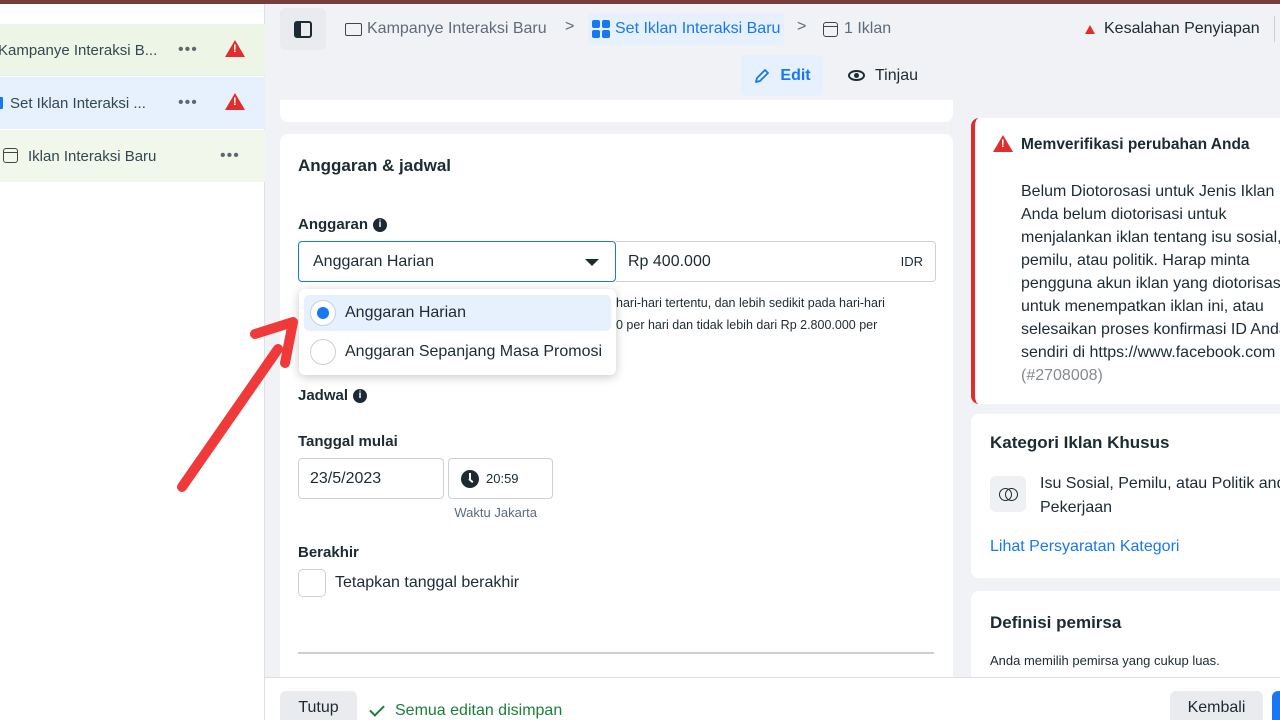 Image resolution: width=1280 pixels, height=720 pixels. What do you see at coordinates (457, 261) in the screenshot?
I see `budget-type-select: Anggaran Harian` at bounding box center [457, 261].